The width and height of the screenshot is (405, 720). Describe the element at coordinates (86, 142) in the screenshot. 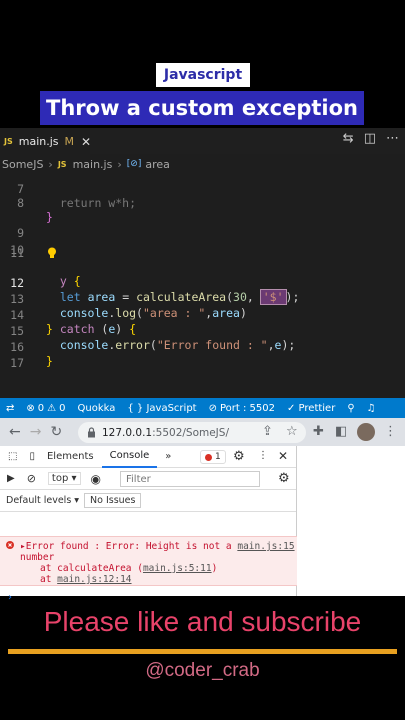

I see `close-tab-icon: ✕` at that location.